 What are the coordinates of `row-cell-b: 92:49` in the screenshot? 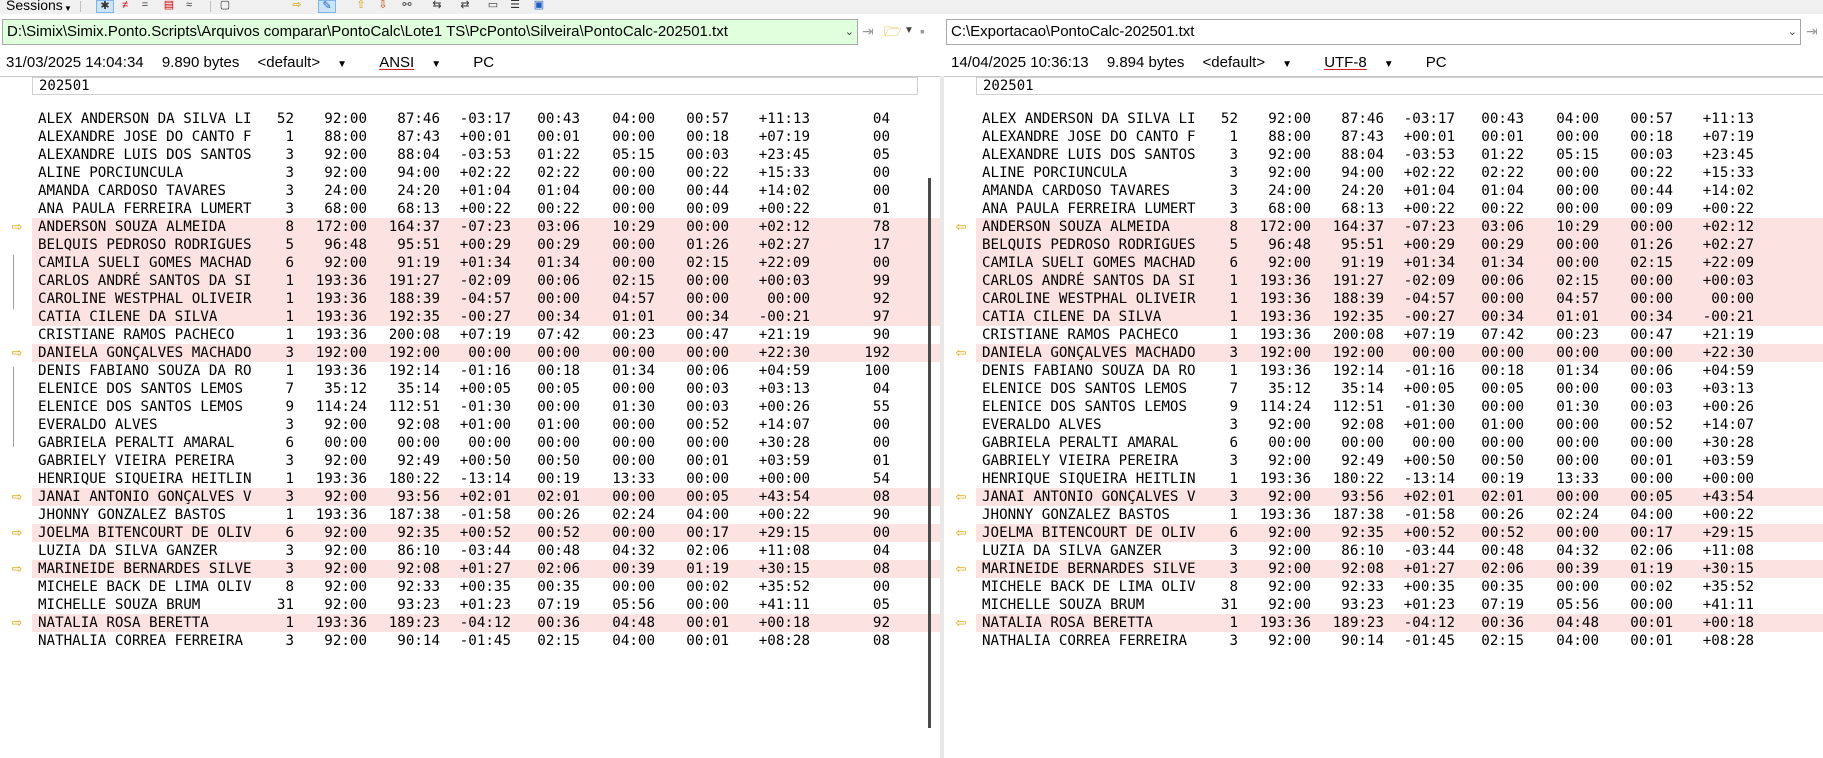 It's located at (1362, 461).